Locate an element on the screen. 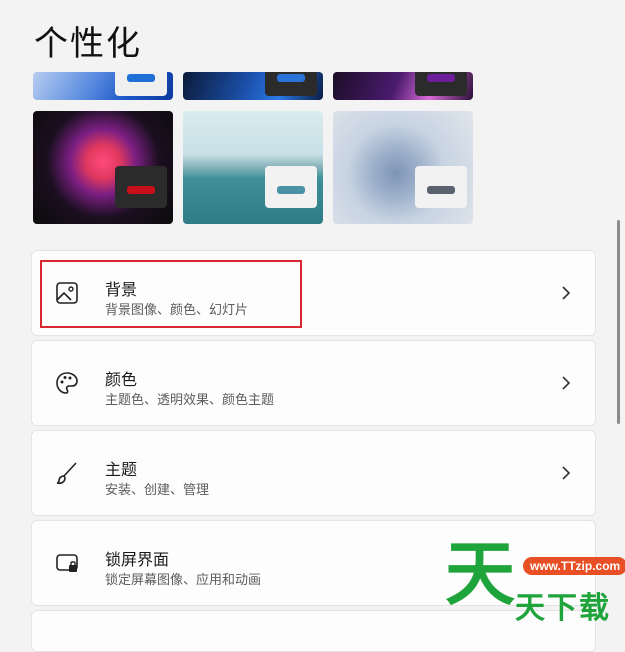 The width and height of the screenshot is (625, 652). card-label: 锁屏界面 is located at coordinates (137, 559).